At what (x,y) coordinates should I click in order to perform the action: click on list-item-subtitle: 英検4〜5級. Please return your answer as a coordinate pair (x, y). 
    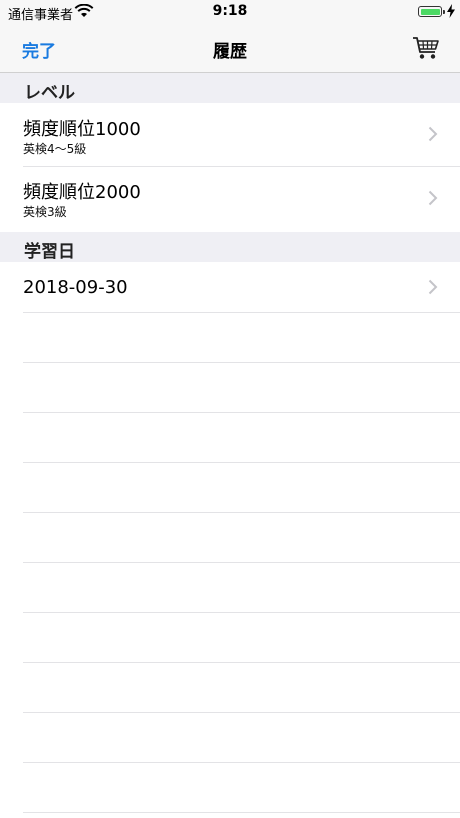
    Looking at the image, I should click on (55, 149).